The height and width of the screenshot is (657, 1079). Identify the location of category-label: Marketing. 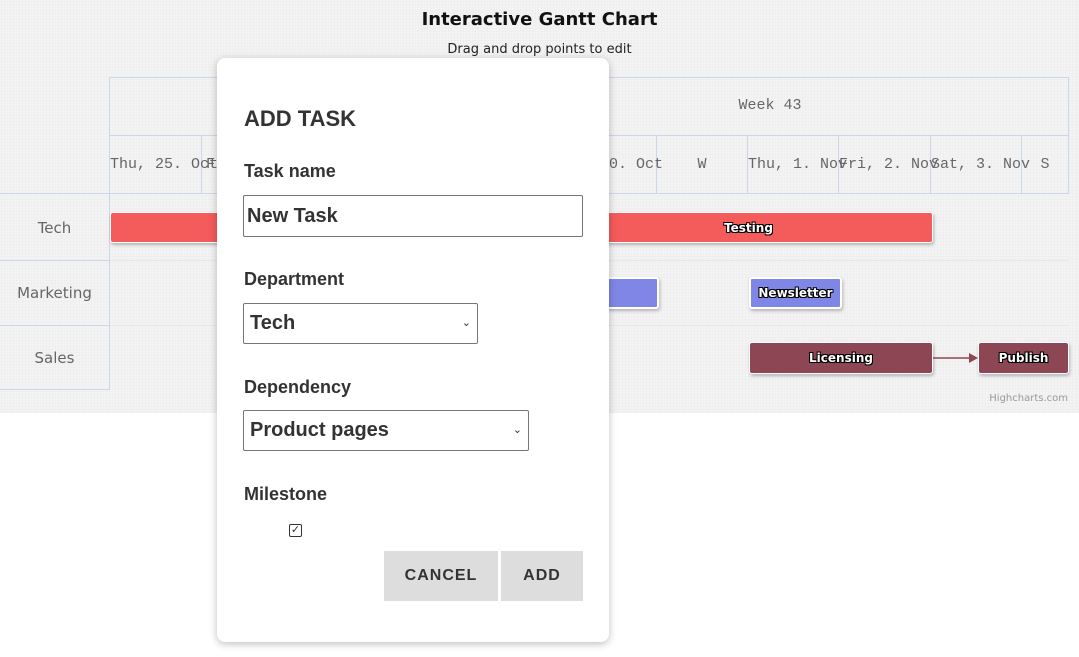
(54, 293).